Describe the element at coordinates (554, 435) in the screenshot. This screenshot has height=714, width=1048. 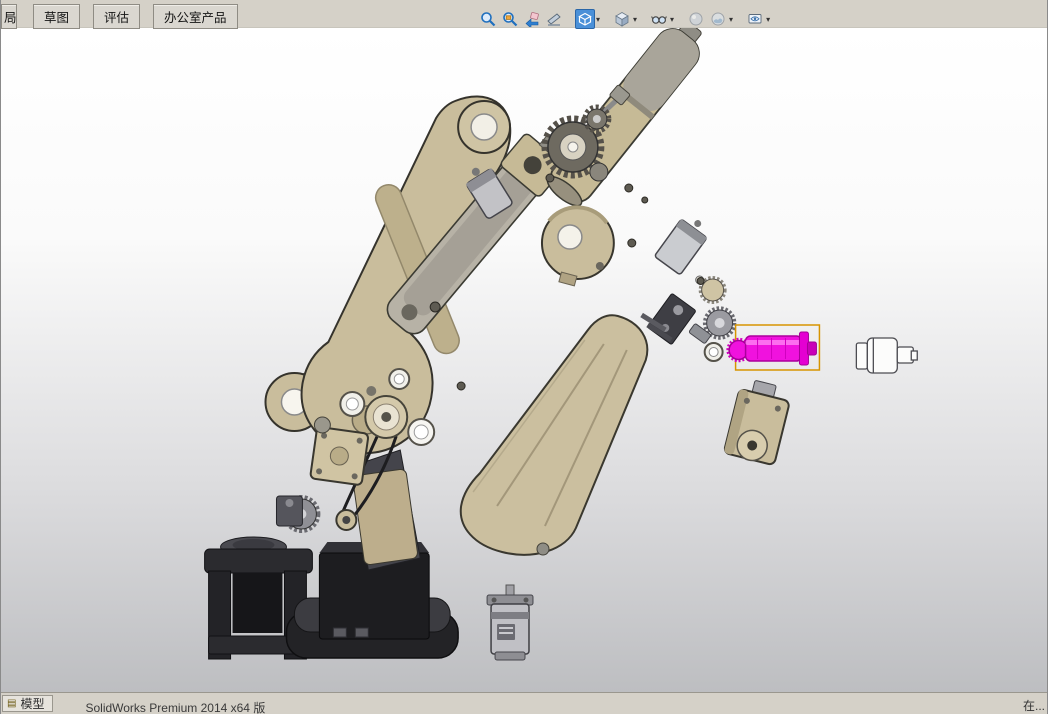
I see `arm-blade-part` at that location.